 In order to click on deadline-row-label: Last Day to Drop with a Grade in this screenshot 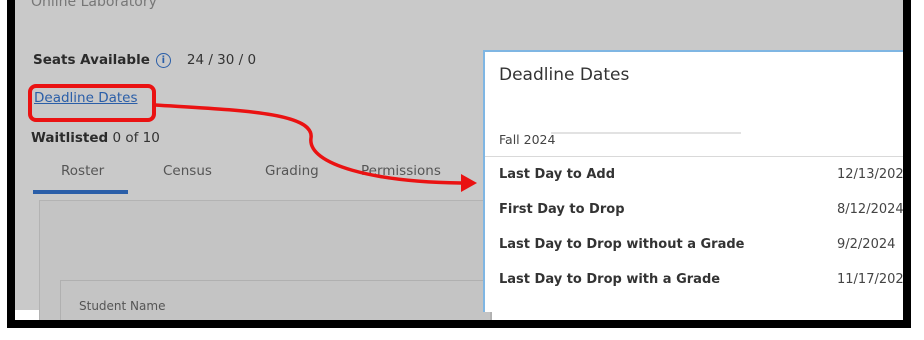, I will do `click(610, 279)`.